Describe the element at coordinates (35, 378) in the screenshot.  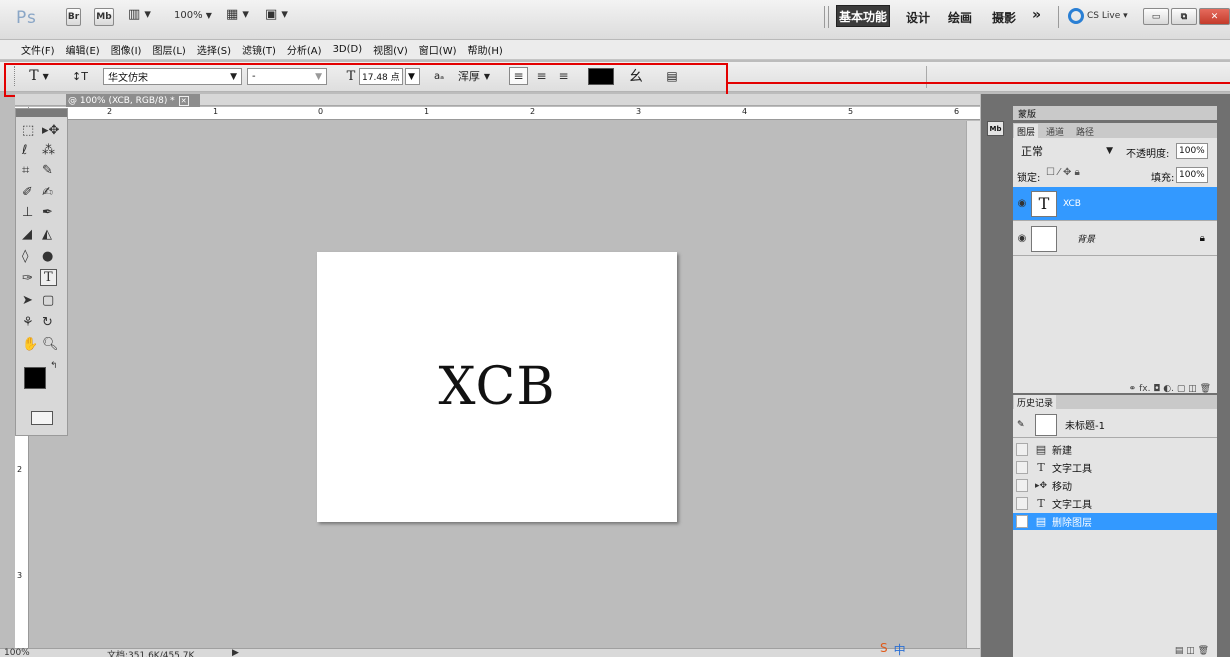
I see `foreground-color-swatch` at that location.